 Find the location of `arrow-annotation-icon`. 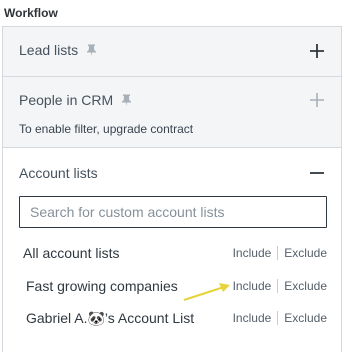

arrow-annotation-icon is located at coordinates (206, 292).